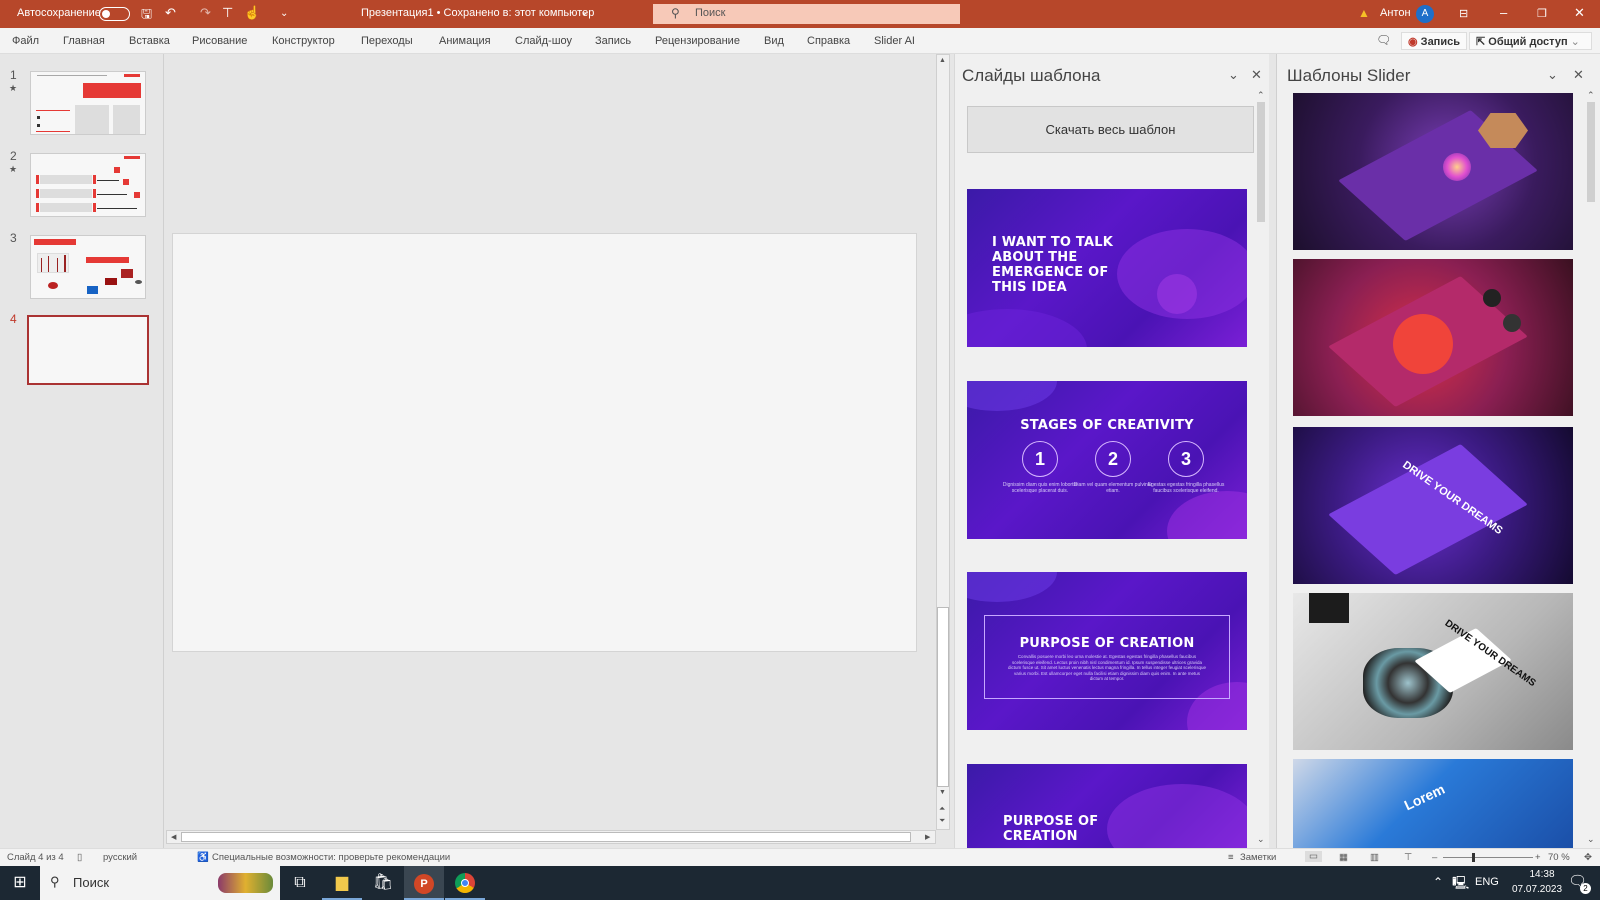  What do you see at coordinates (1542, 13) in the screenshot?
I see `restore-icon: ❐` at bounding box center [1542, 13].